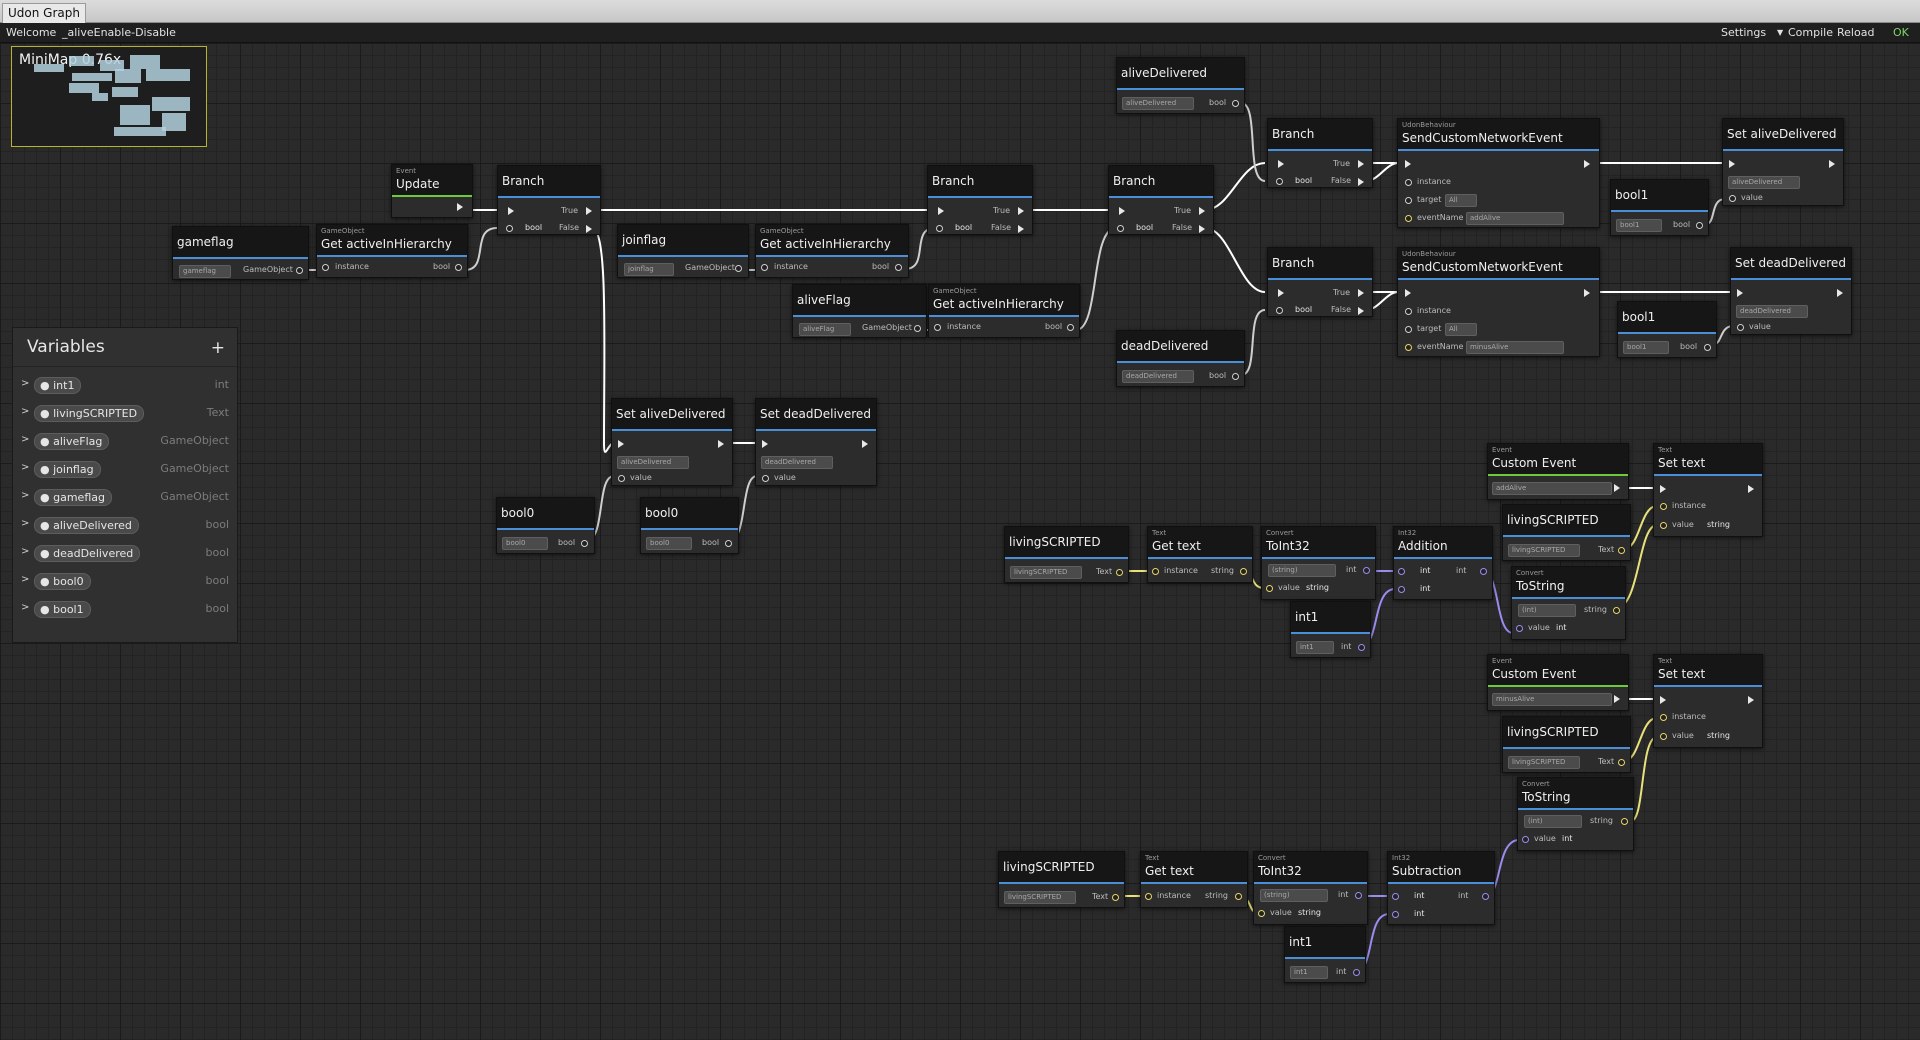 The height and width of the screenshot is (1040, 1920). What do you see at coordinates (125, 497) in the screenshot?
I see `variable-item: > ● gameflag GameObject` at bounding box center [125, 497].